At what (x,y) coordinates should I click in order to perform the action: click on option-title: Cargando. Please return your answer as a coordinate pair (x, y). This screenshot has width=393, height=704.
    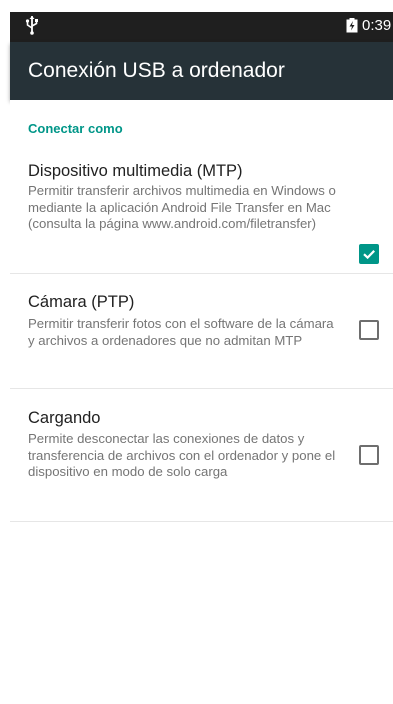
    Looking at the image, I should click on (64, 418).